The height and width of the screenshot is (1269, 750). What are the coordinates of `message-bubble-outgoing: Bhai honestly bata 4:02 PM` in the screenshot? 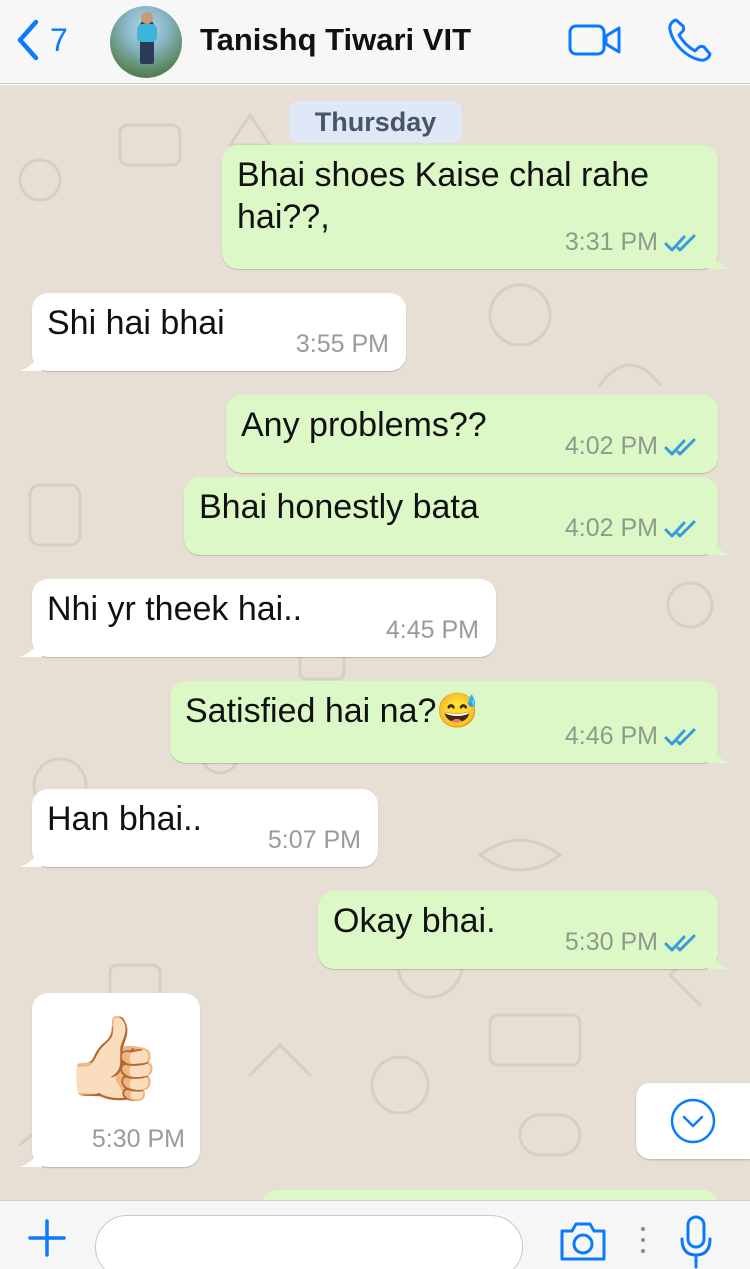 It's located at (457, 516).